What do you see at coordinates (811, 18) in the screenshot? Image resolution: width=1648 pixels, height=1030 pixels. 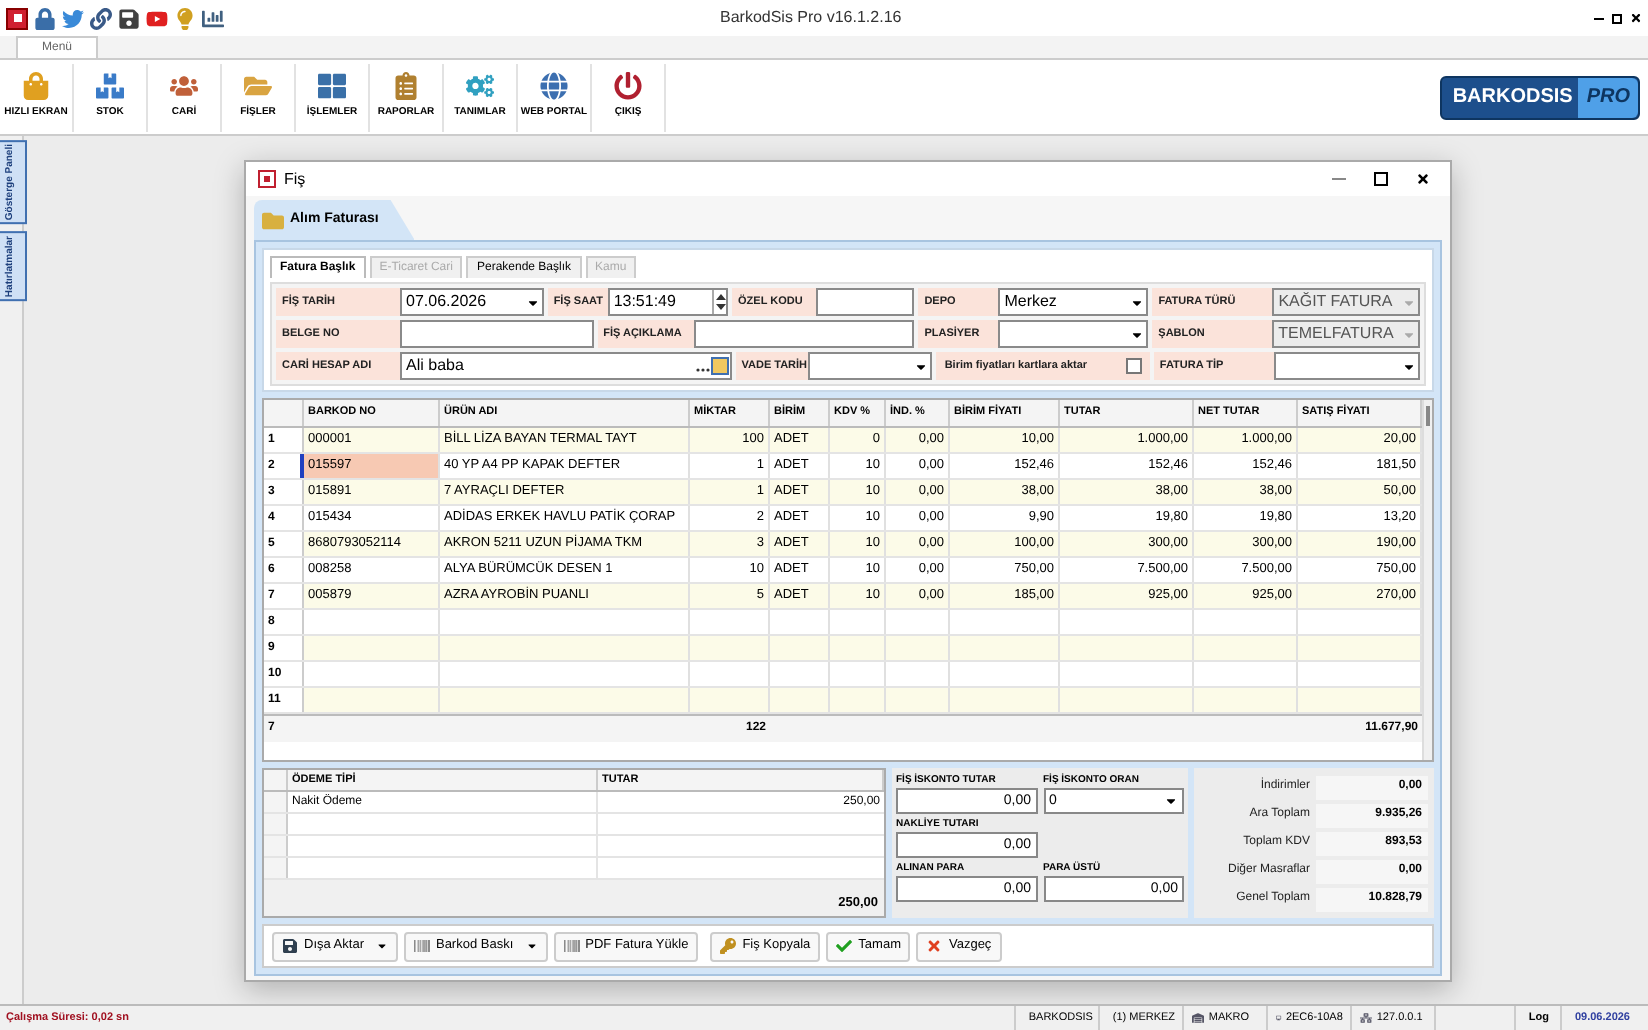 I see `window-title: BarkodSis Pro v16.1.2.16` at bounding box center [811, 18].